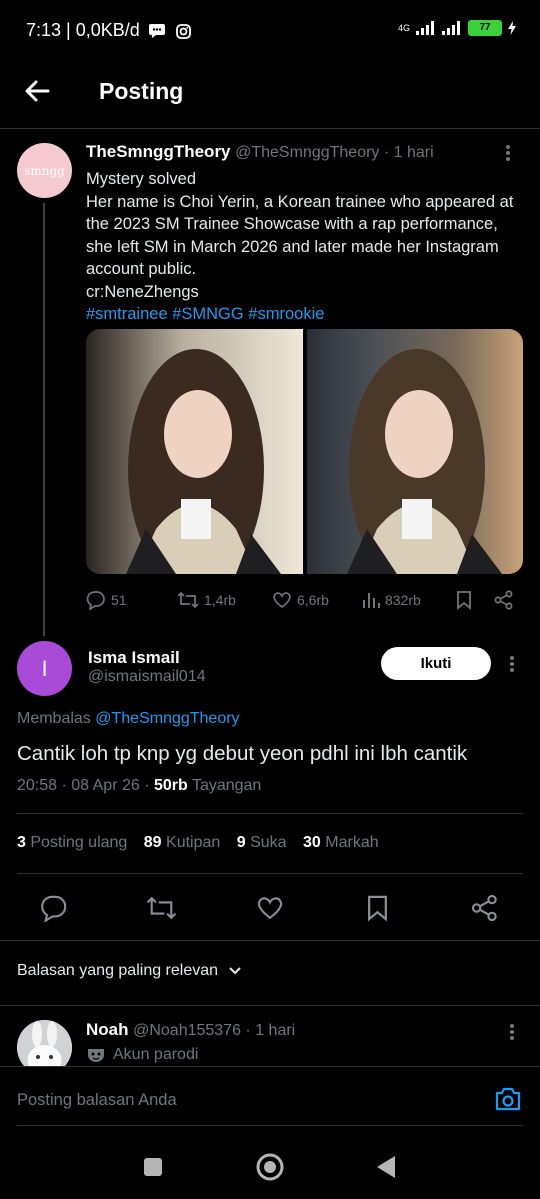 The width and height of the screenshot is (540, 1199). I want to click on charging-icon, so click(512, 28).